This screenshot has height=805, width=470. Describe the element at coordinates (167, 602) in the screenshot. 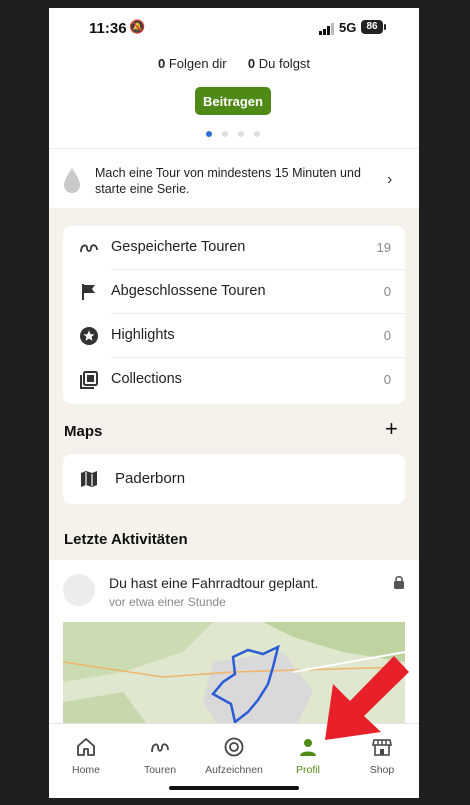

I see `activity-time: vor etwa einer Stunde` at that location.